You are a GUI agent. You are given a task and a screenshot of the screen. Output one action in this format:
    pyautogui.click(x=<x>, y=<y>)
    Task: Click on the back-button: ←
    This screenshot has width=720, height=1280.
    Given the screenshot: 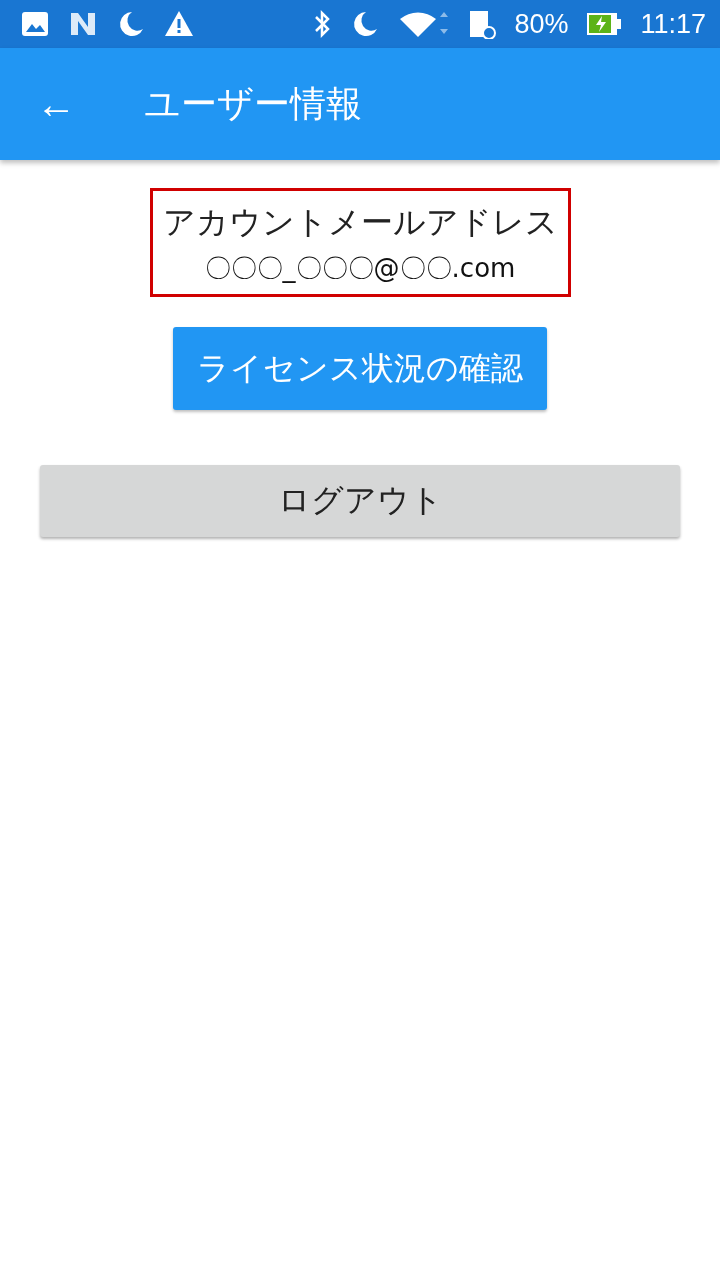 What is the action you would take?
    pyautogui.click(x=56, y=104)
    